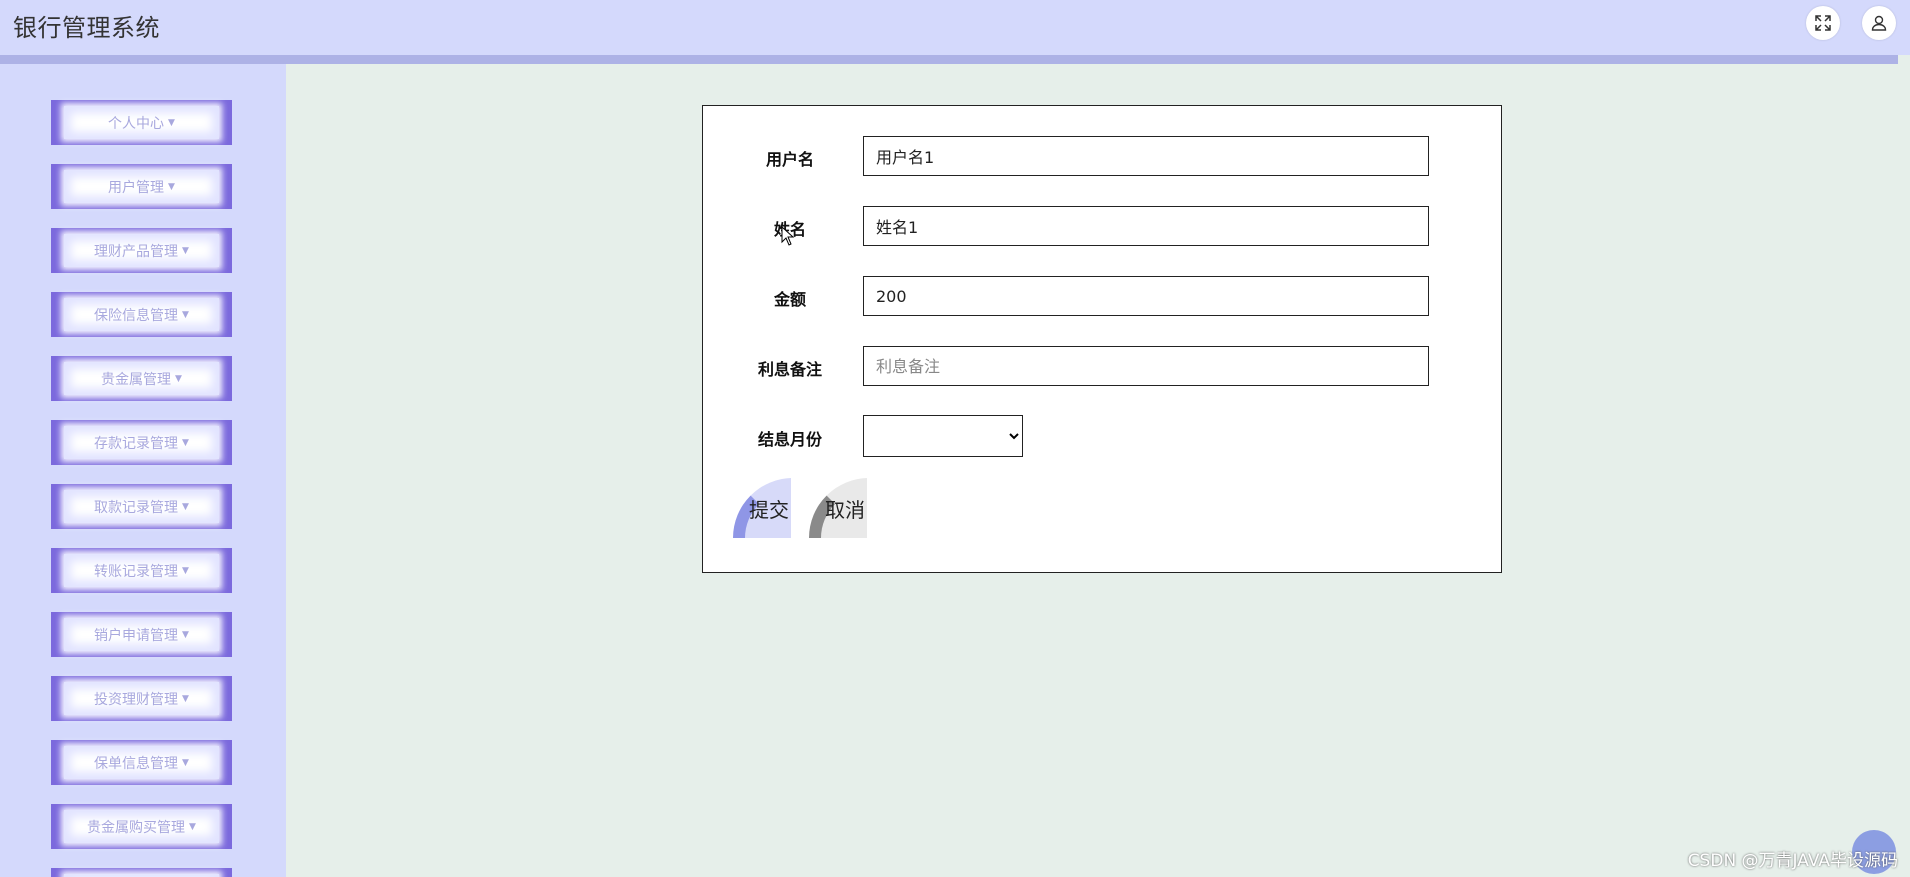 The image size is (1910, 877). What do you see at coordinates (136, 827) in the screenshot?
I see `sidebar-item-label: 贵金属购买管理` at bounding box center [136, 827].